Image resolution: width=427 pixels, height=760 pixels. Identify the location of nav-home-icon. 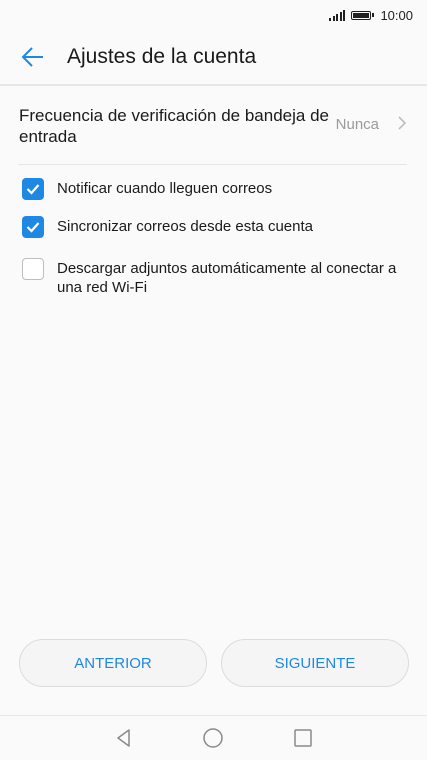
(213, 738).